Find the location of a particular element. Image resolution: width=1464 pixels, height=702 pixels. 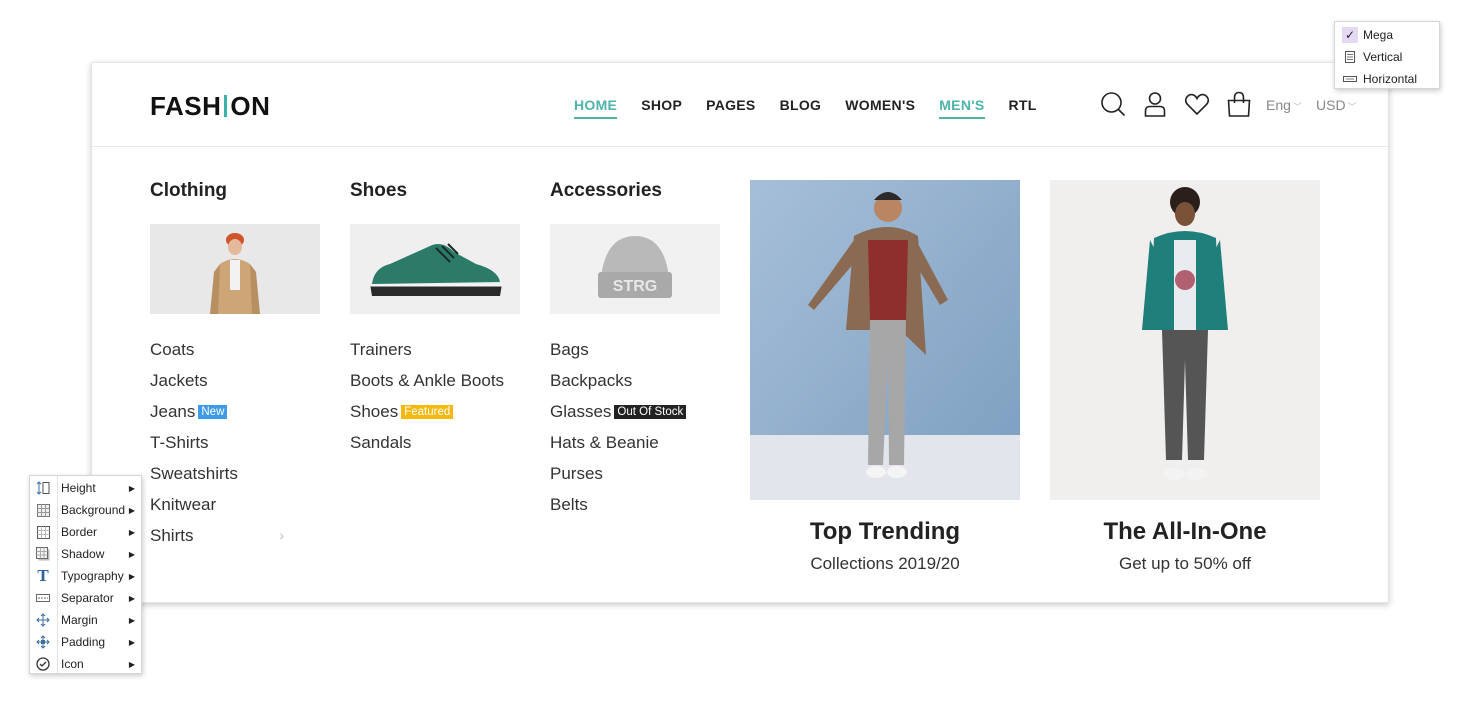

margin-icon is located at coordinates (43, 620).